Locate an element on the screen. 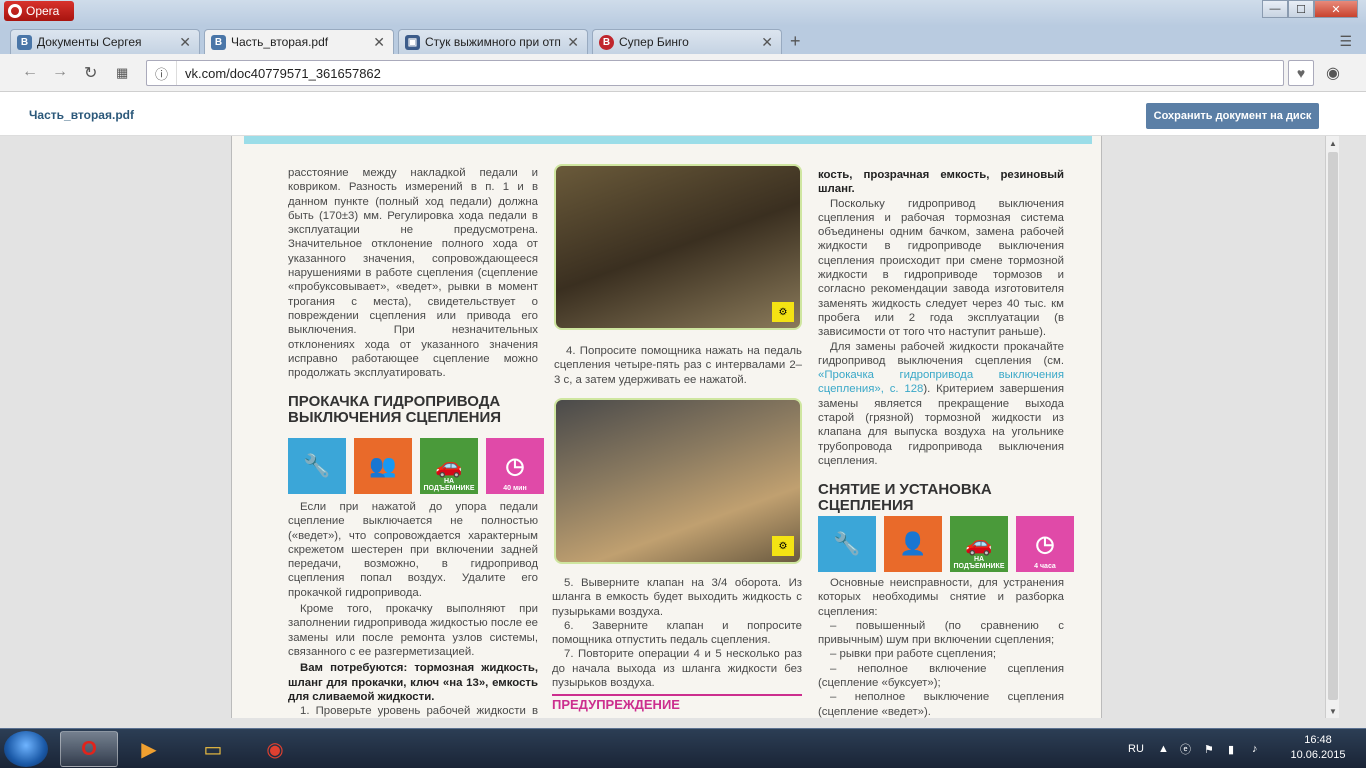 This screenshot has width=1366, height=768. tab-label: Стук выжимного при отп is located at coordinates (493, 42).